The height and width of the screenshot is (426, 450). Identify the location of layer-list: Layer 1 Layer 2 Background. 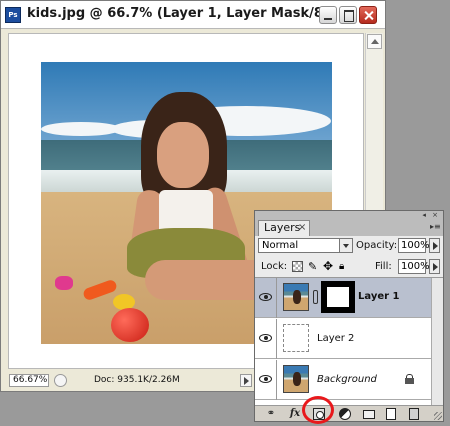
(343, 341).